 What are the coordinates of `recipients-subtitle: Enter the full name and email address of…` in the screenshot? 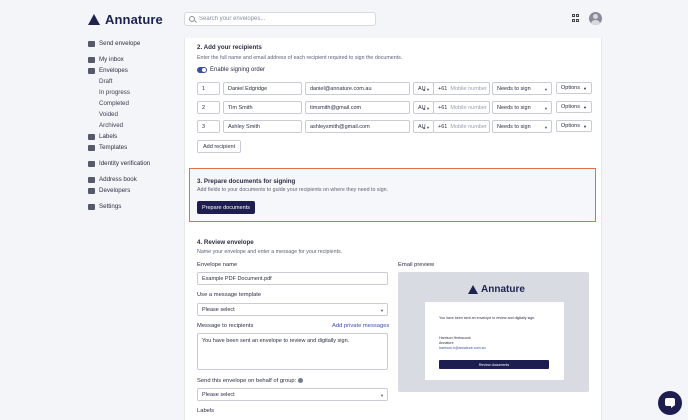 It's located at (300, 58).